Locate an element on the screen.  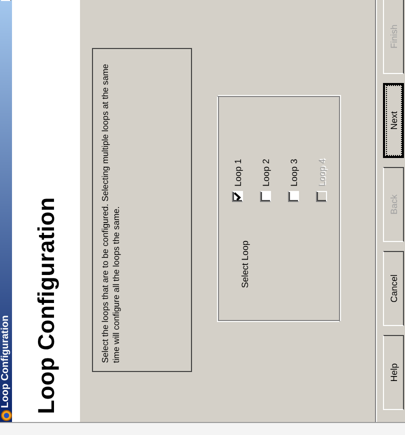
dialog-button: Help is located at coordinates (393, 372).